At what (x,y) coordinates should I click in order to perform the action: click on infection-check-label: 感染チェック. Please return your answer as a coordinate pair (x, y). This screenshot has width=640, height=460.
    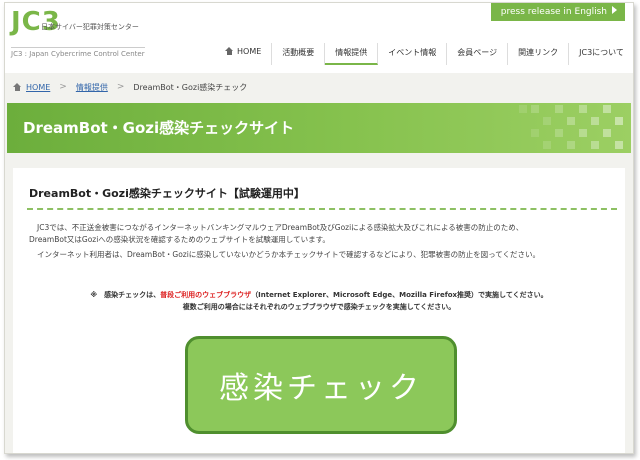
    Looking at the image, I should click on (321, 388).